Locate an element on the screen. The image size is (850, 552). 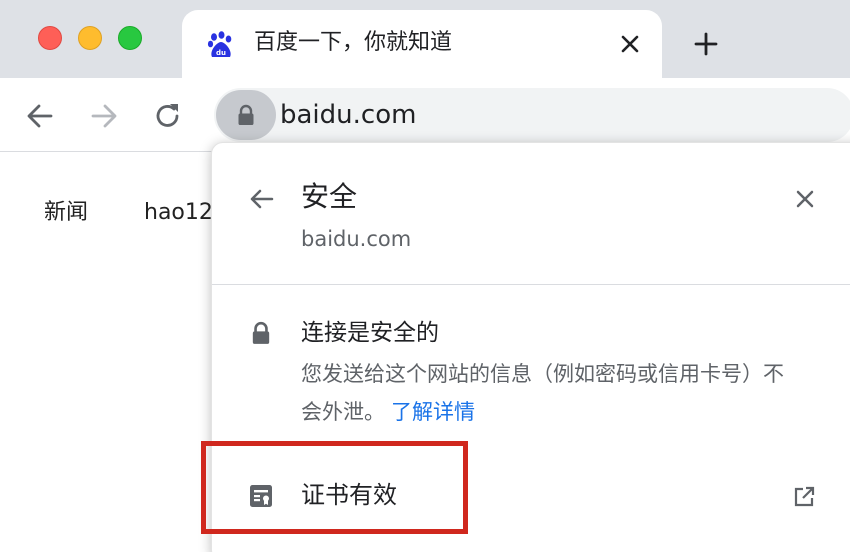
popup-domain: baidu.com is located at coordinates (356, 239).